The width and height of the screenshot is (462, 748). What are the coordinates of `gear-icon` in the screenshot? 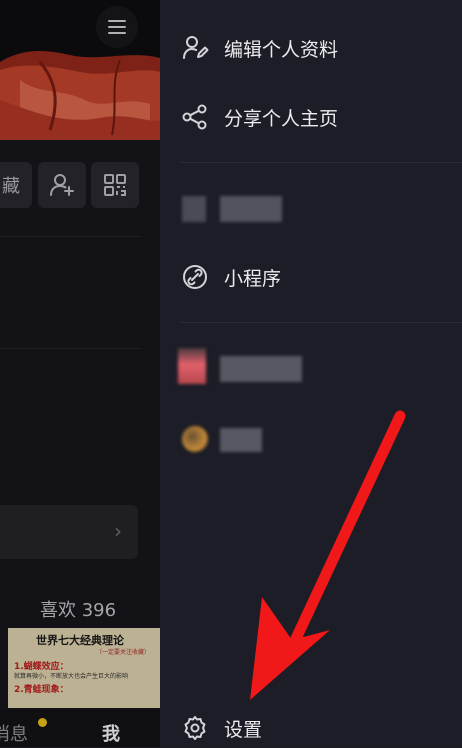 It's located at (195, 728).